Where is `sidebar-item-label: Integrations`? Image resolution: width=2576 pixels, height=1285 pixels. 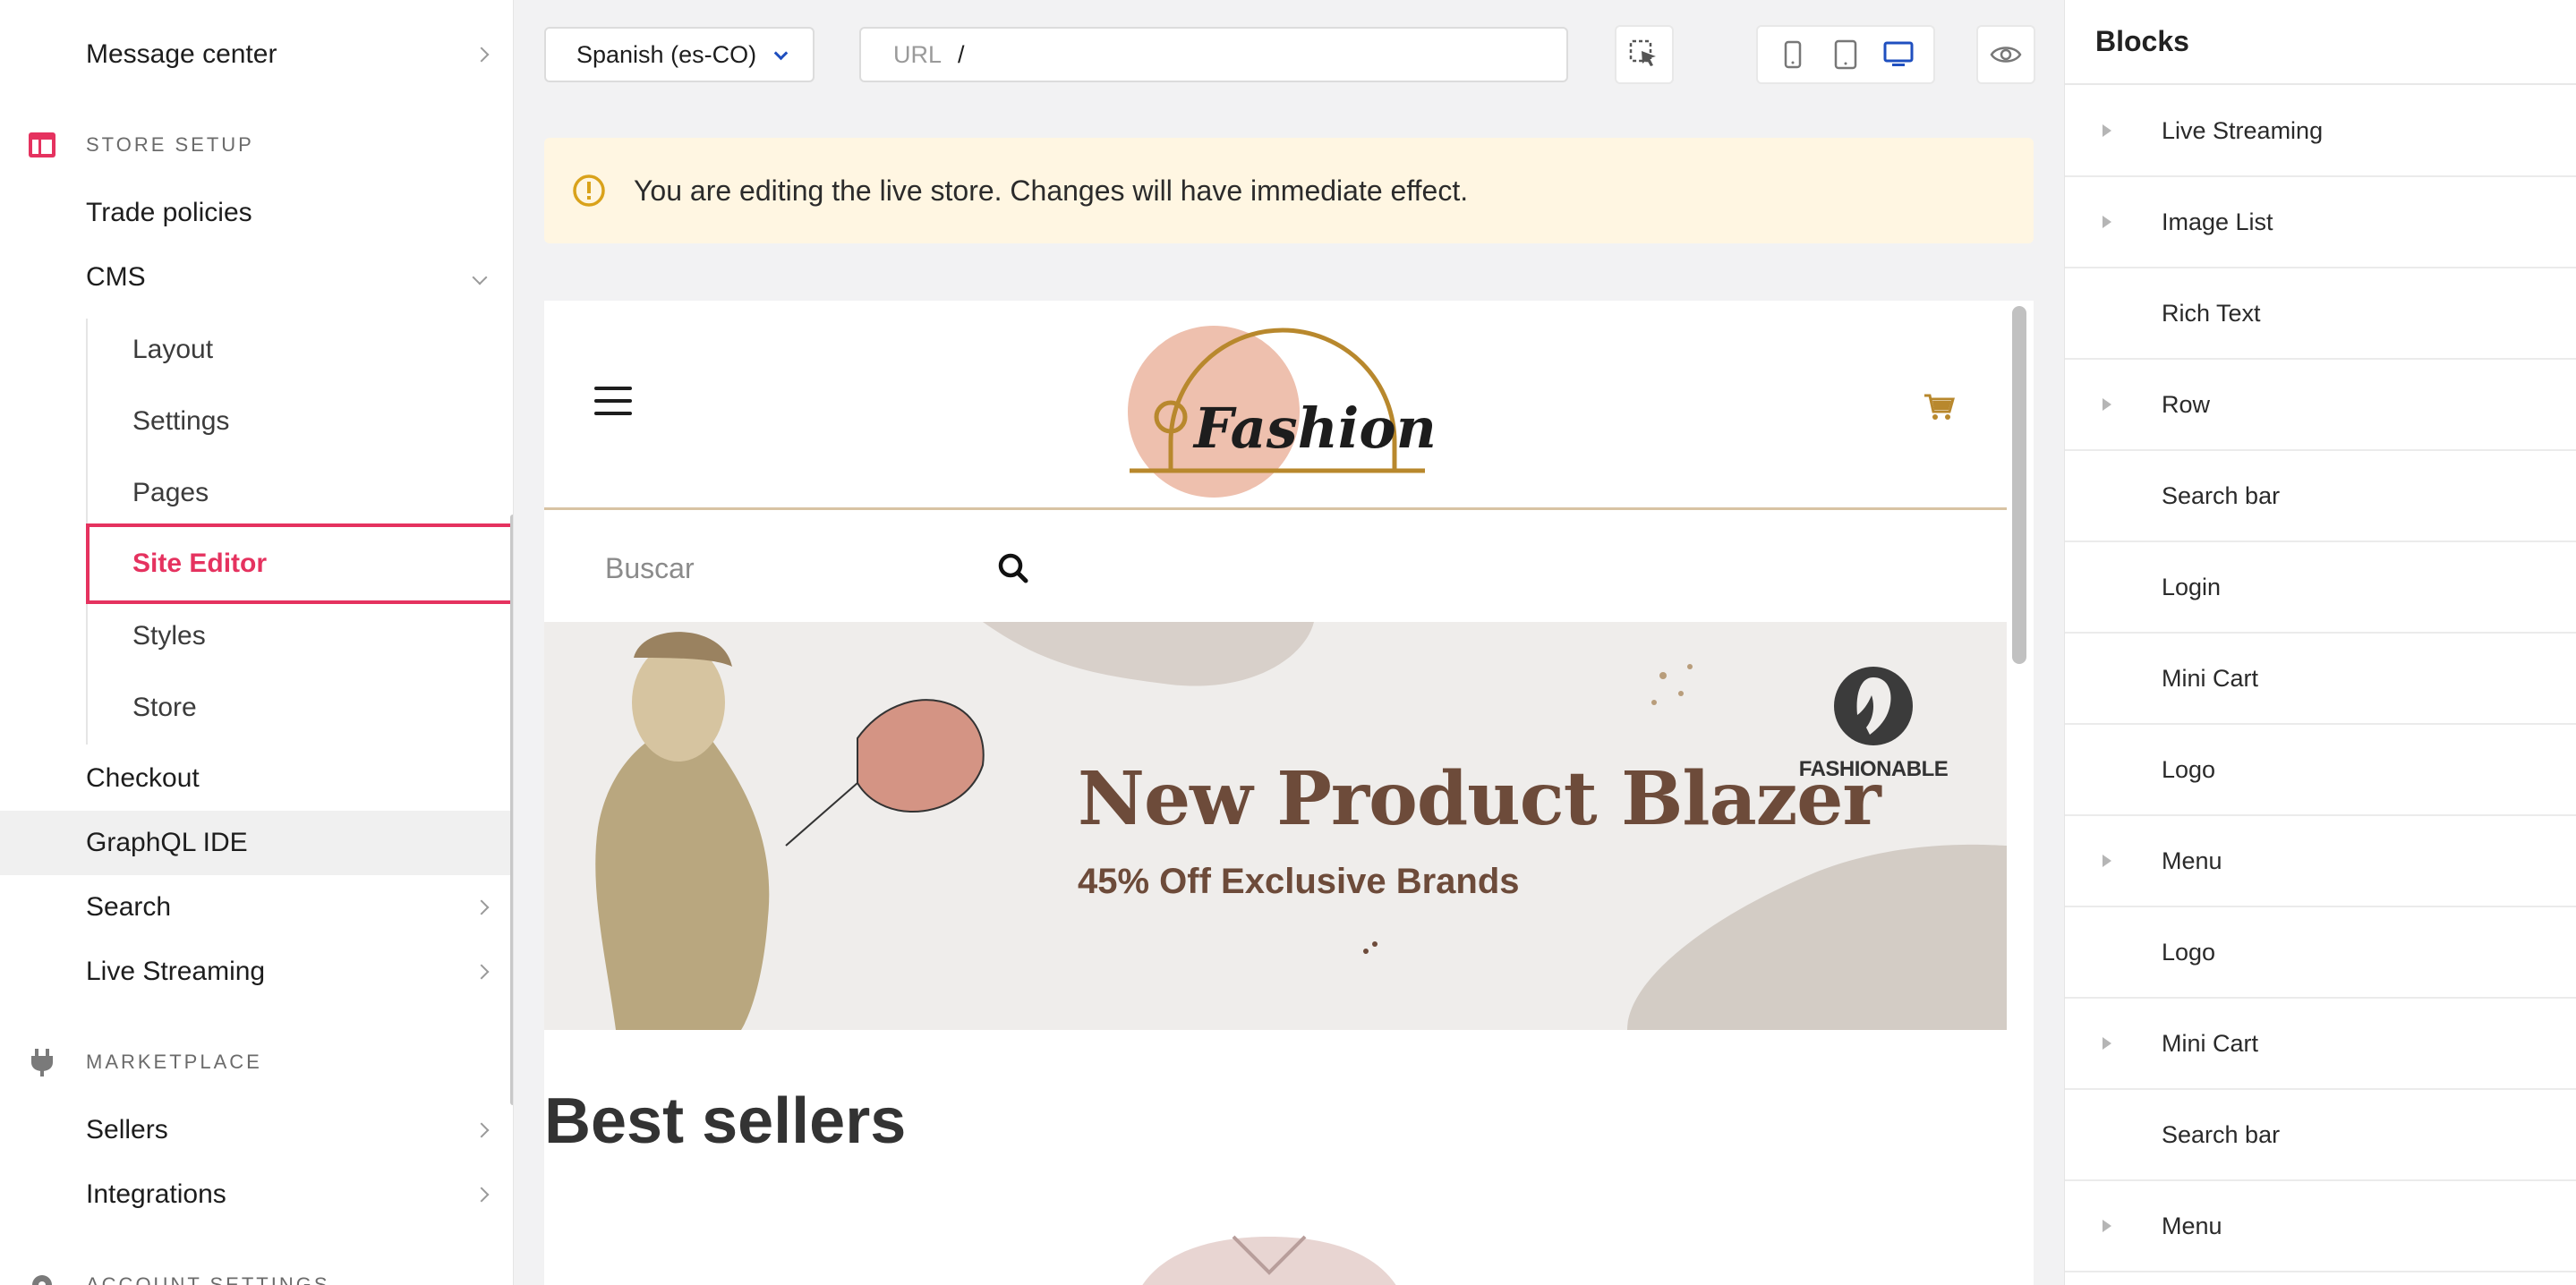
sidebar-item-label: Integrations is located at coordinates (156, 1194).